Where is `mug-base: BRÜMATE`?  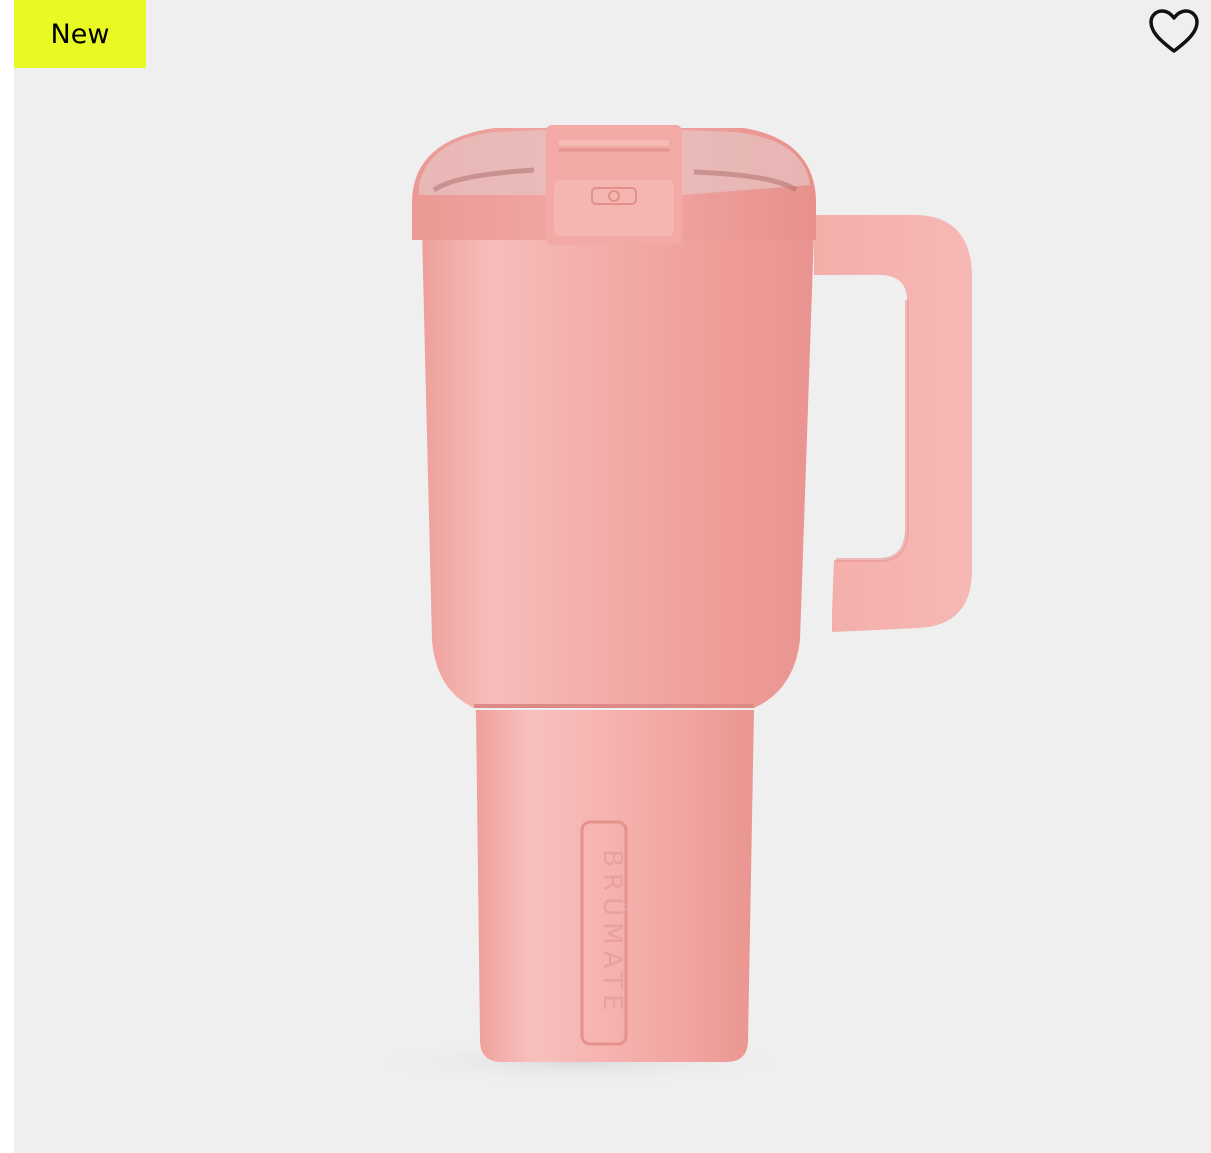 mug-base: BRÜMATE is located at coordinates (615, 886).